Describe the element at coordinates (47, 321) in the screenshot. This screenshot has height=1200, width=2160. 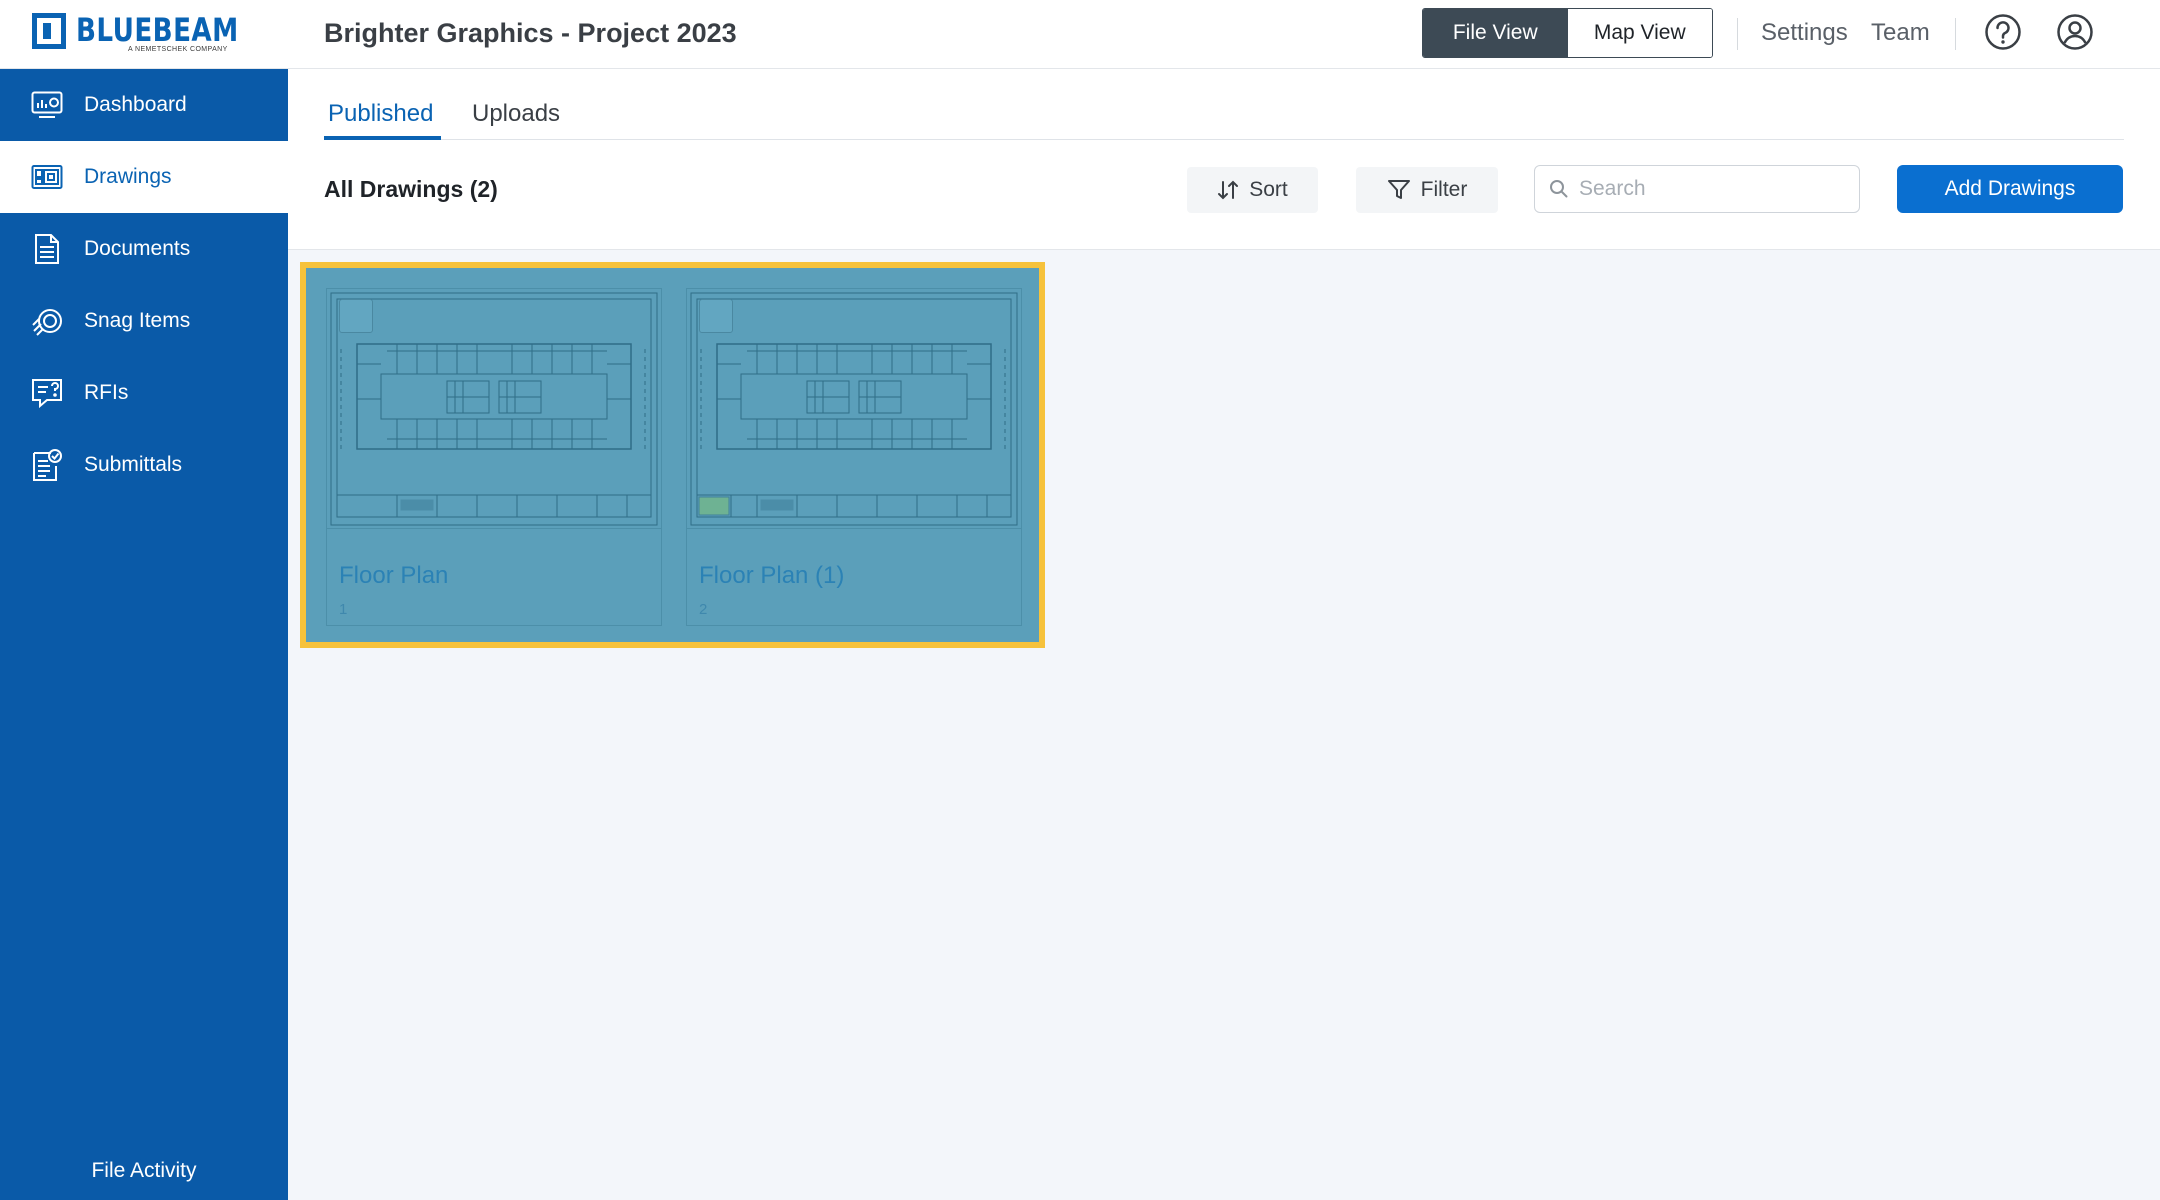
I see `snag-items-icon` at that location.